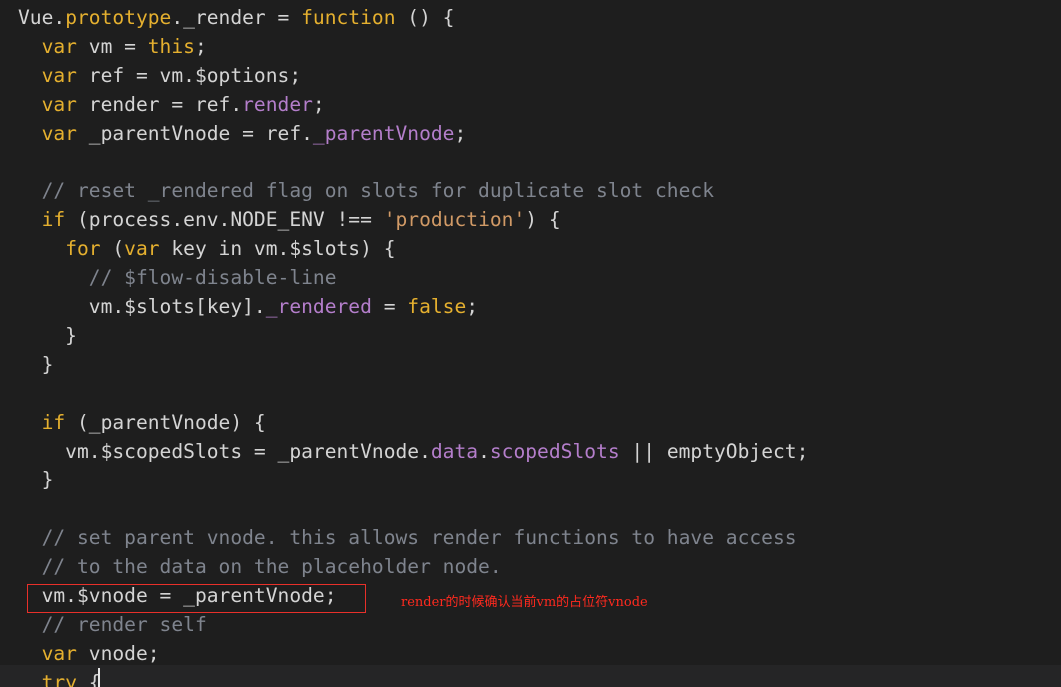 Image resolution: width=1061 pixels, height=687 pixels. What do you see at coordinates (142, 306) in the screenshot?
I see `code-token-plain: vm.$slots[key].` at bounding box center [142, 306].